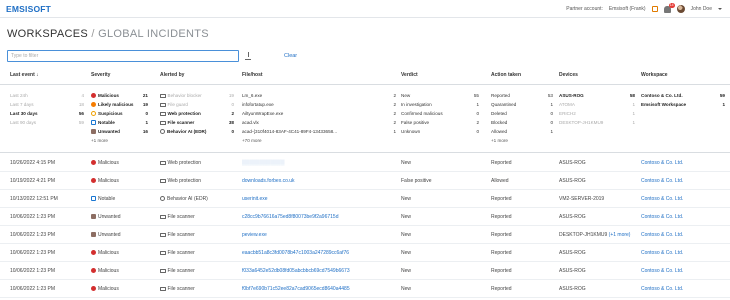 This screenshot has width=730, height=300. I want to click on agg-workspace-contoso: Contoso & Co. Ltd. 59, so click(683, 95).